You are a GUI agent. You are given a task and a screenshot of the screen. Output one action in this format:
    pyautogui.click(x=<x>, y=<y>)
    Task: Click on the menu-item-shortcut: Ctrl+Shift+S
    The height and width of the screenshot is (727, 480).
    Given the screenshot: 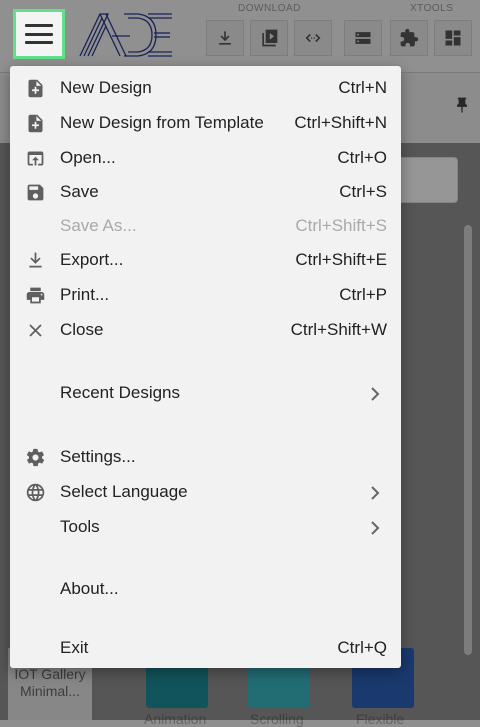 What is the action you would take?
    pyautogui.click(x=341, y=225)
    